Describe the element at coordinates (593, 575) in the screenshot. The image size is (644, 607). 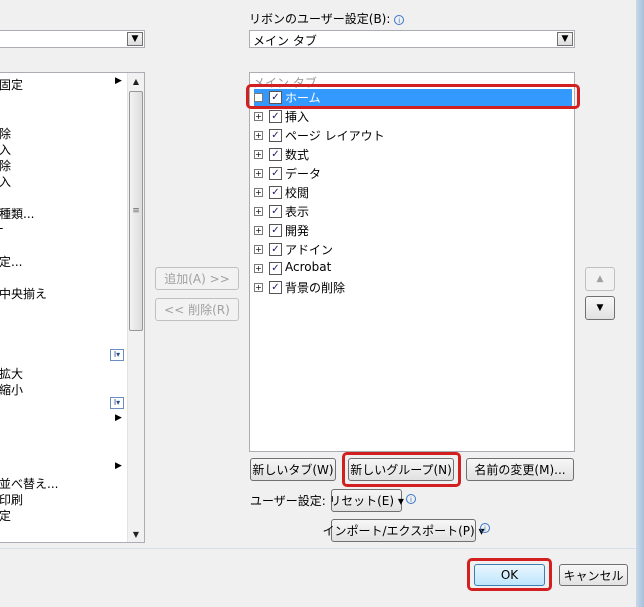
I see `cancel-button: キャンセル` at that location.